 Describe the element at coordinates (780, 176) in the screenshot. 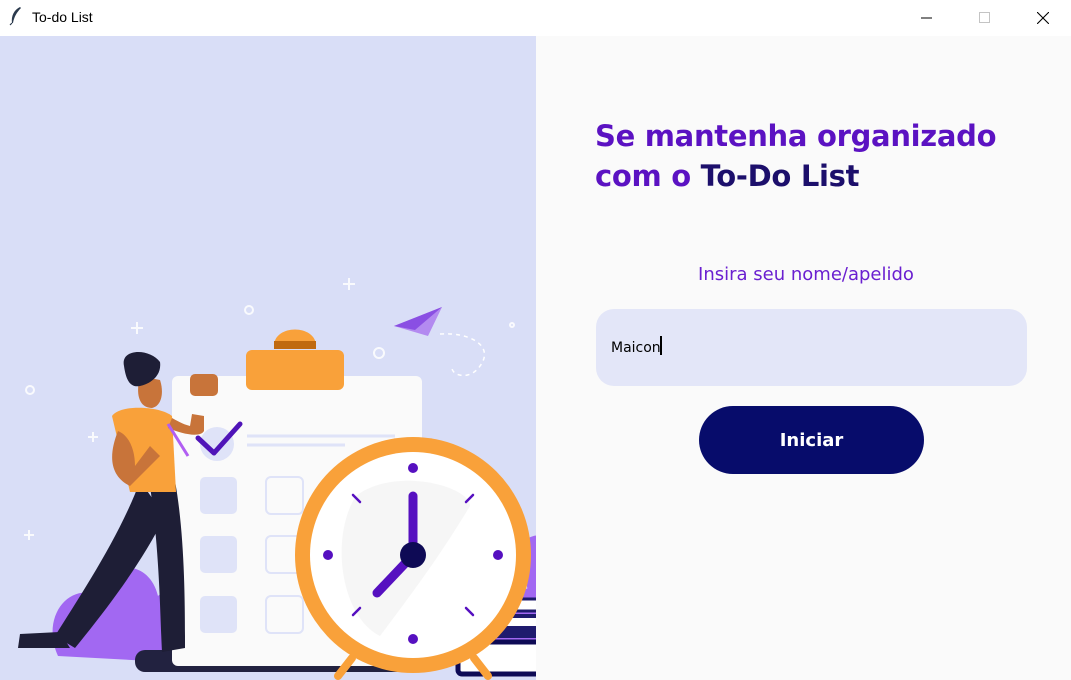

I see `headline-brand: To-Do List` at that location.